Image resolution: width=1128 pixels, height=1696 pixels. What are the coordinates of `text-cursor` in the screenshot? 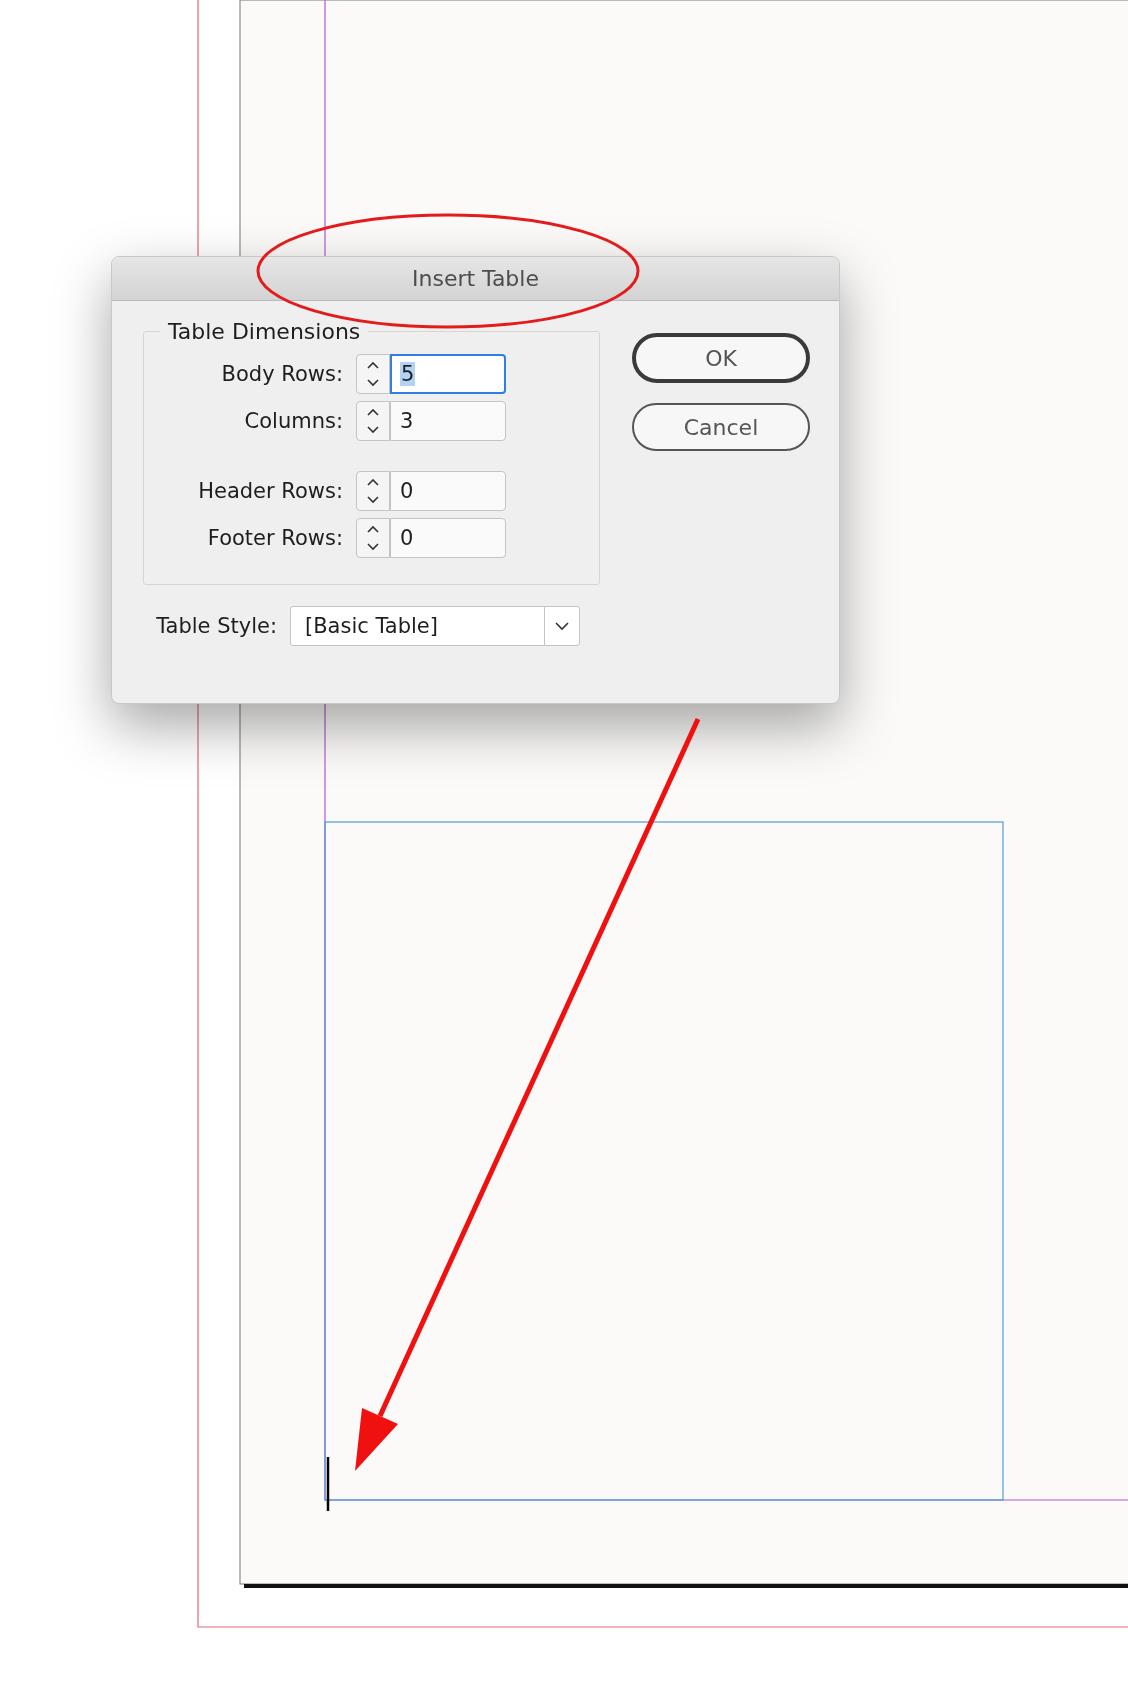 It's located at (328, 1484).